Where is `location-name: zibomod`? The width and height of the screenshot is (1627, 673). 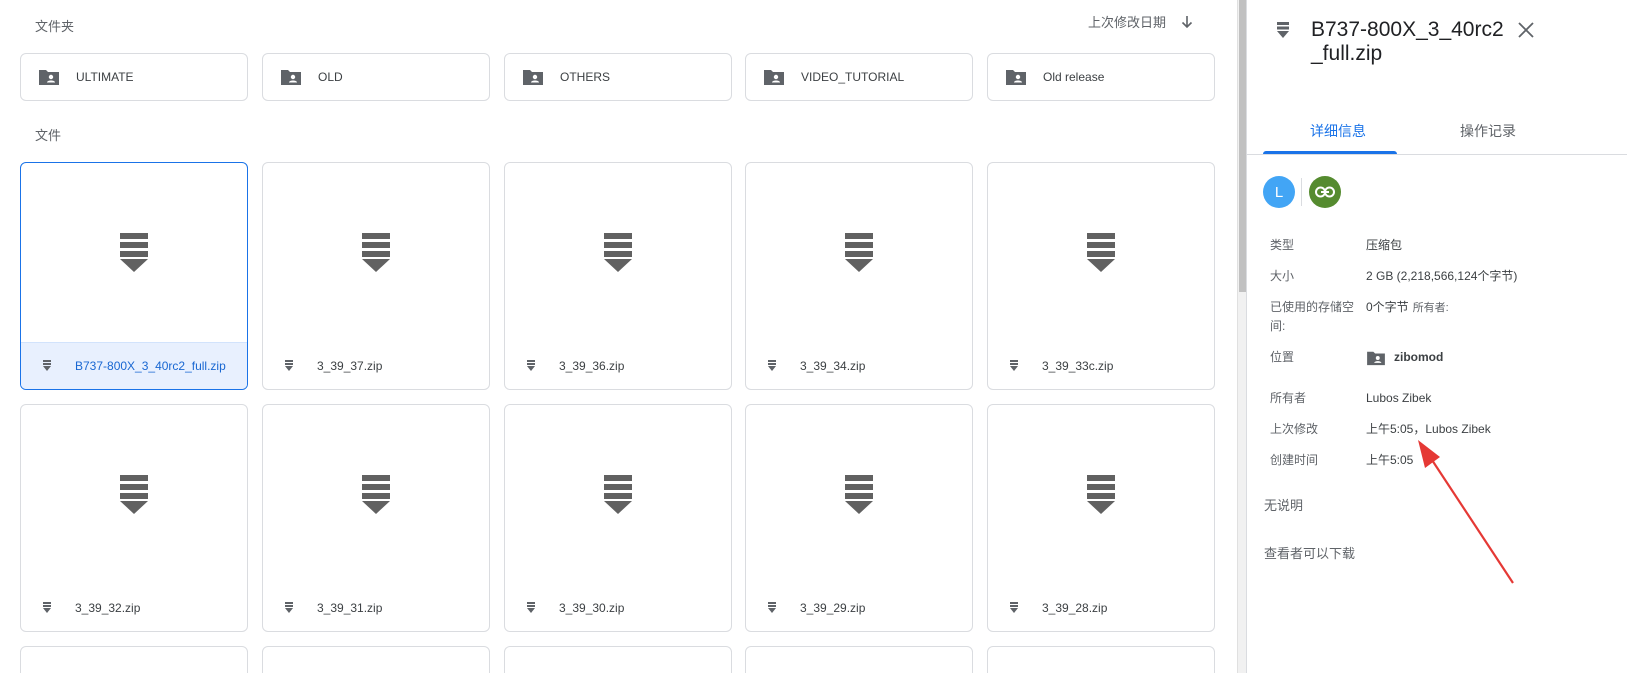
location-name: zibomod is located at coordinates (1418, 357).